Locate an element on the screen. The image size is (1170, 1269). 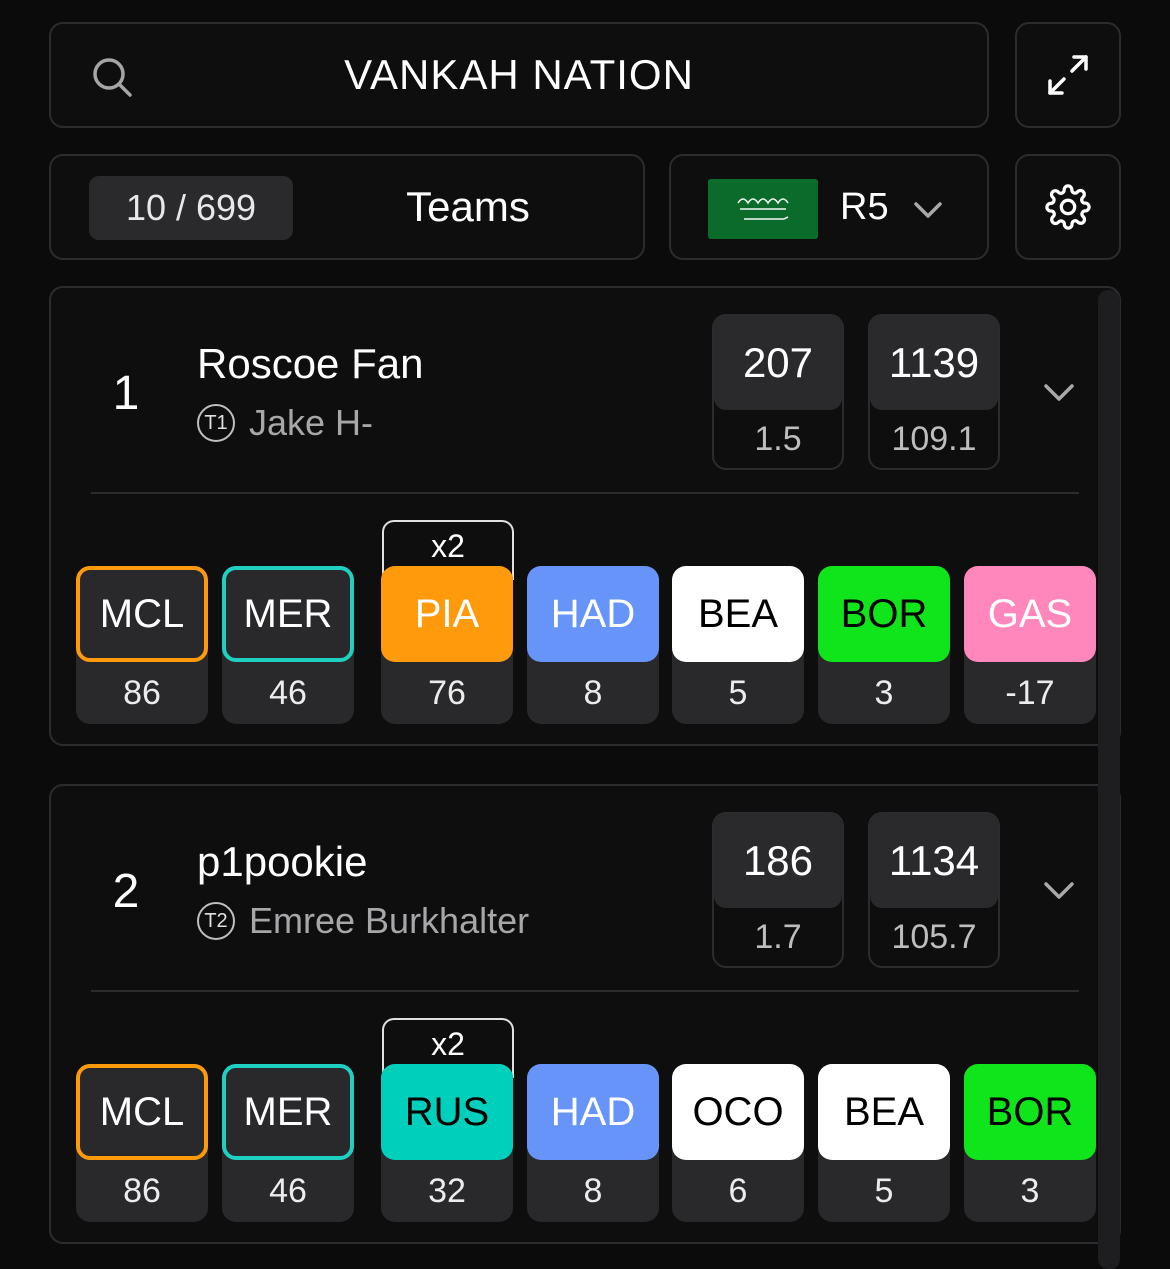
driver-points: 32 is located at coordinates (447, 1190).